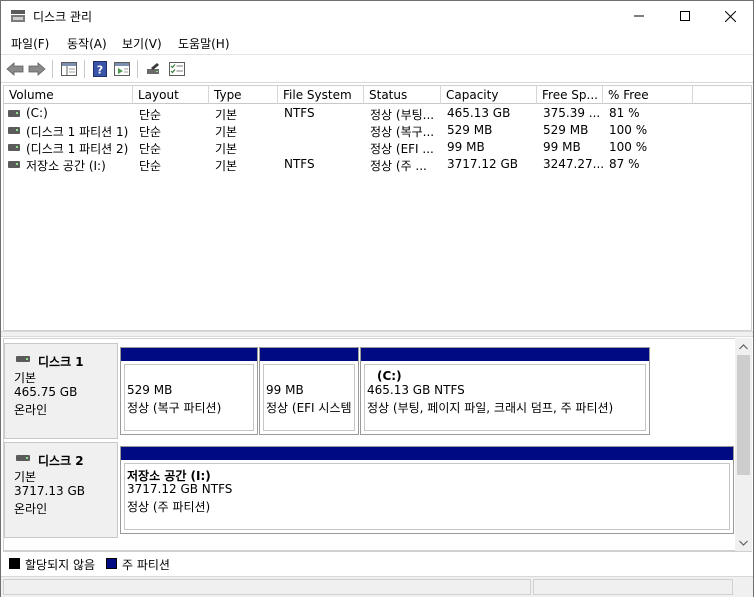 The image size is (754, 597). What do you see at coordinates (68, 95) in the screenshot?
I see `column-header-volume: Volume` at bounding box center [68, 95].